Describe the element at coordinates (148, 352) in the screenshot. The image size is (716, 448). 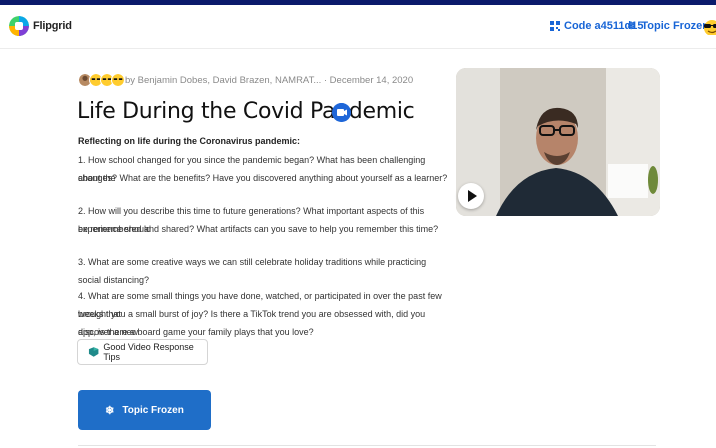
I see `tips-button-label: Good Video Response Tips` at that location.